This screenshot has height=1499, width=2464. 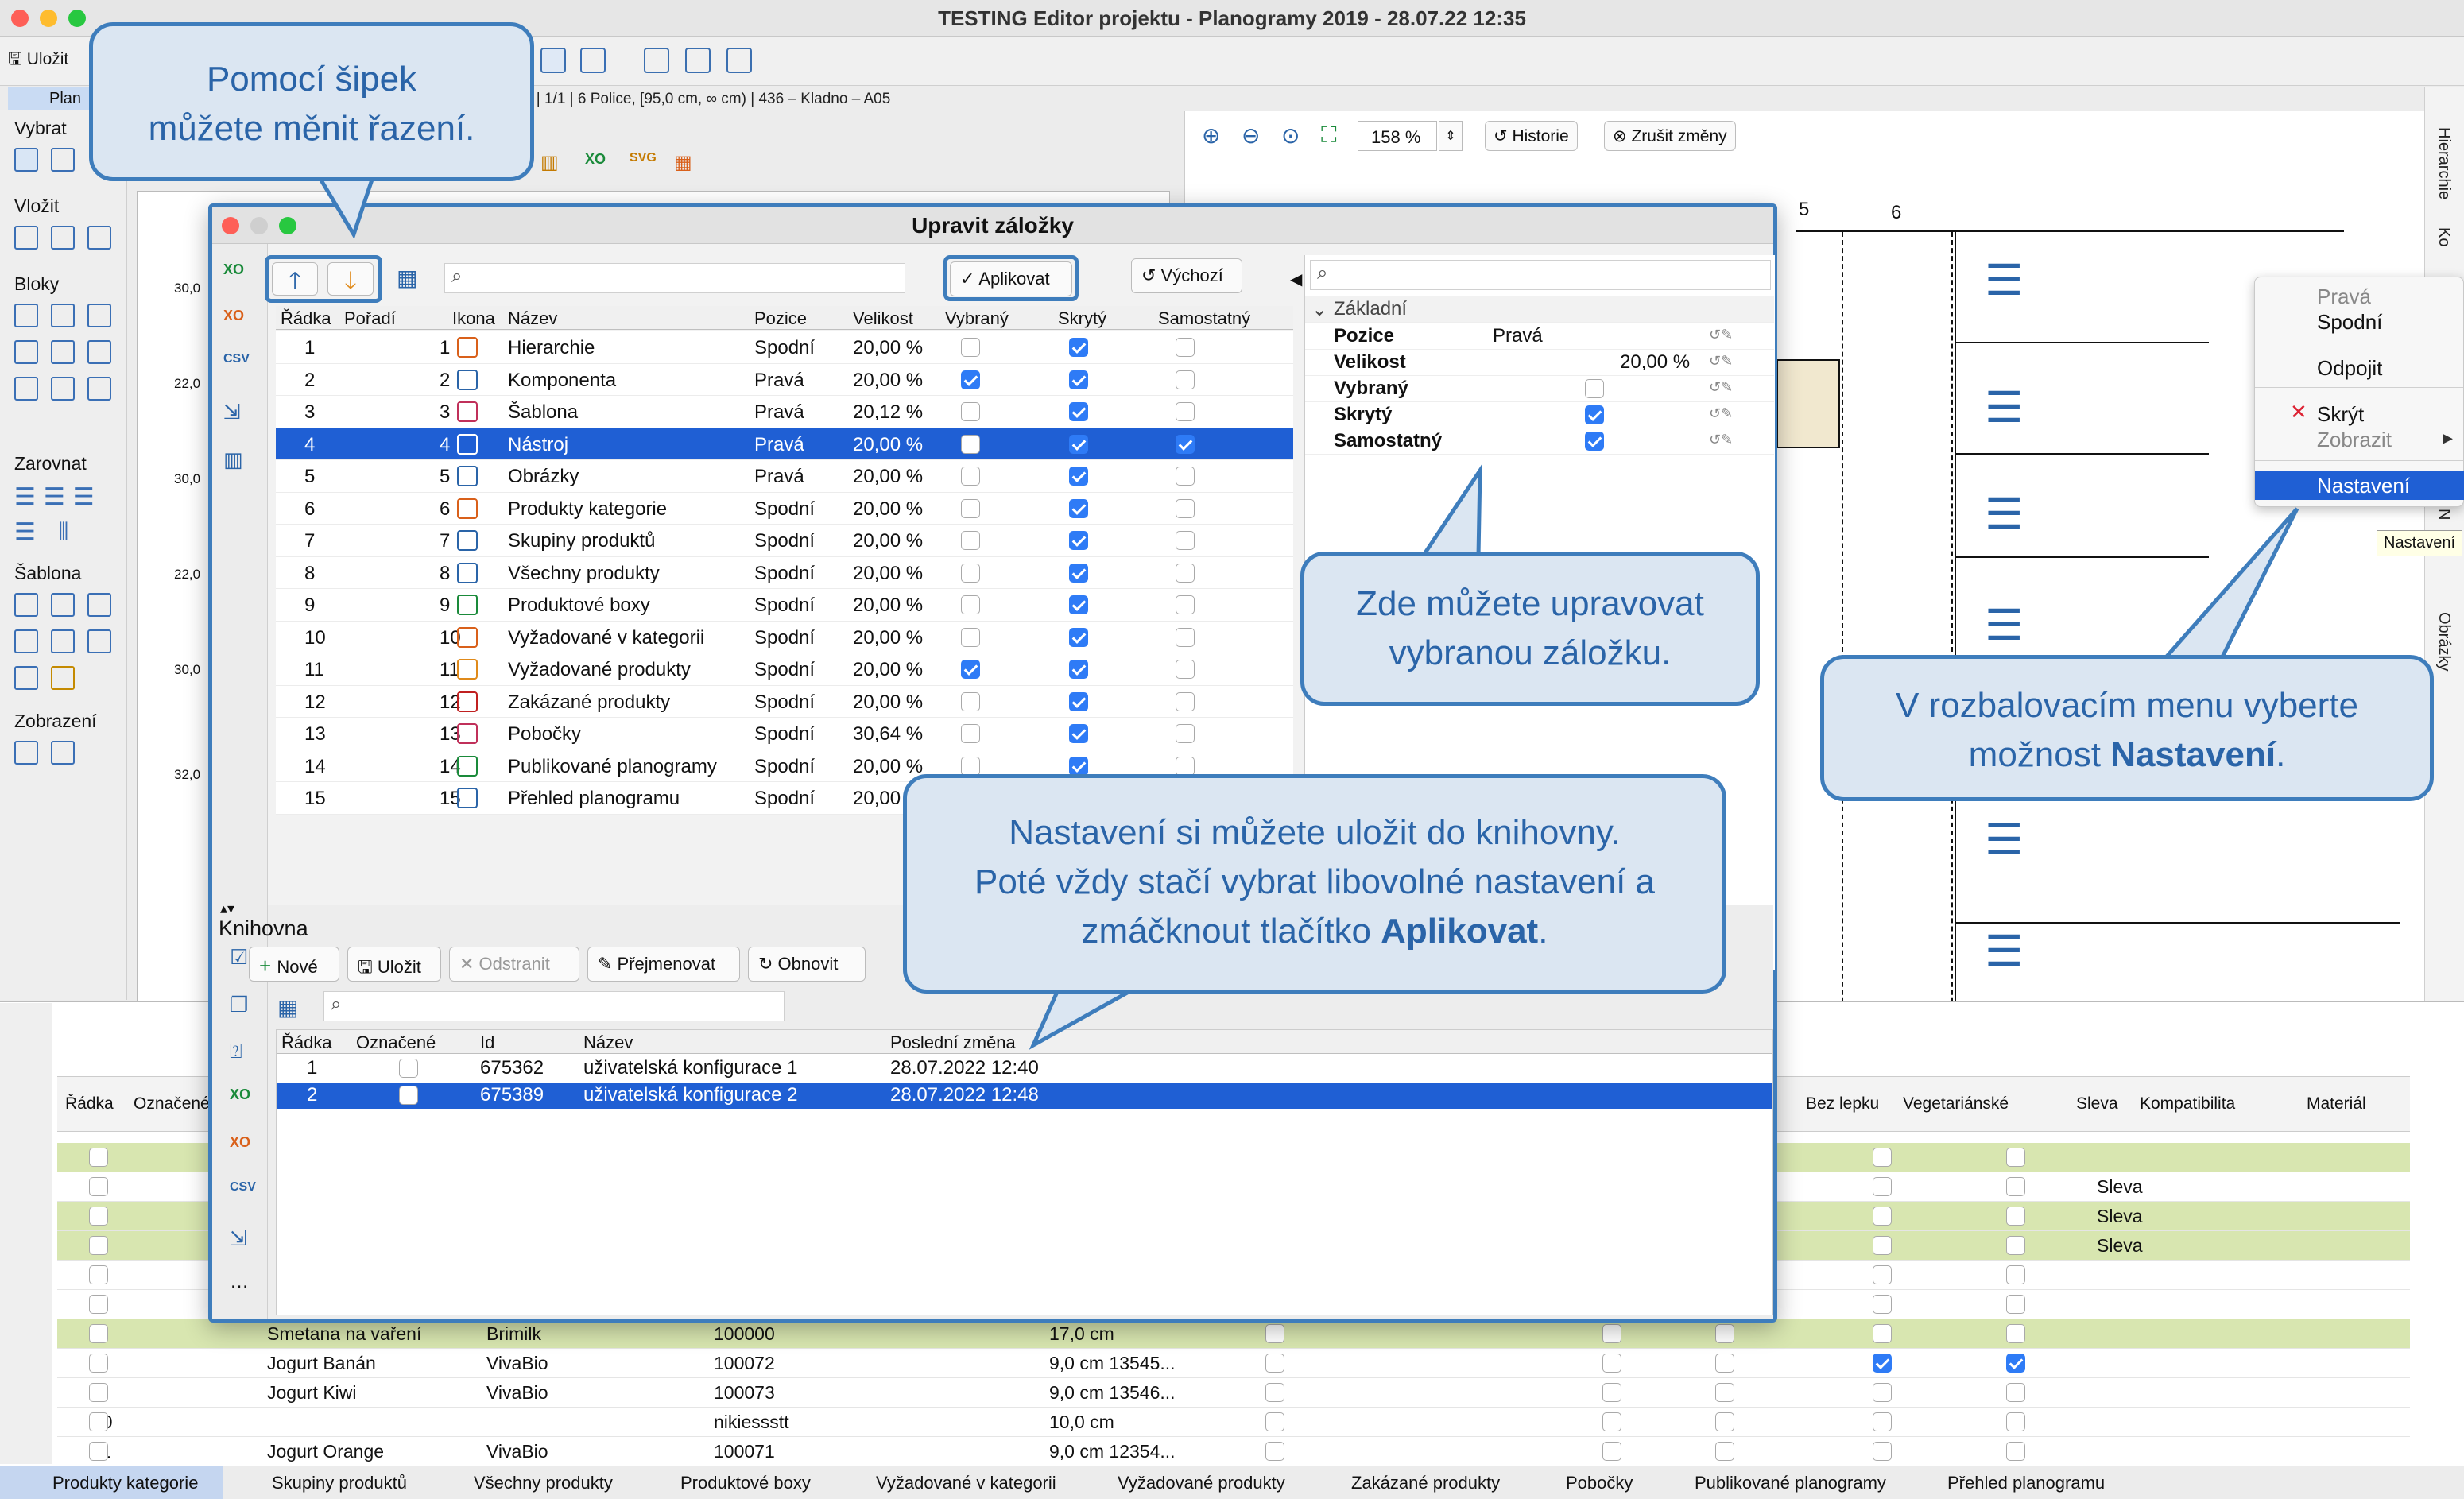 I want to click on export-icon: ⇲, so click(x=239, y=1239).